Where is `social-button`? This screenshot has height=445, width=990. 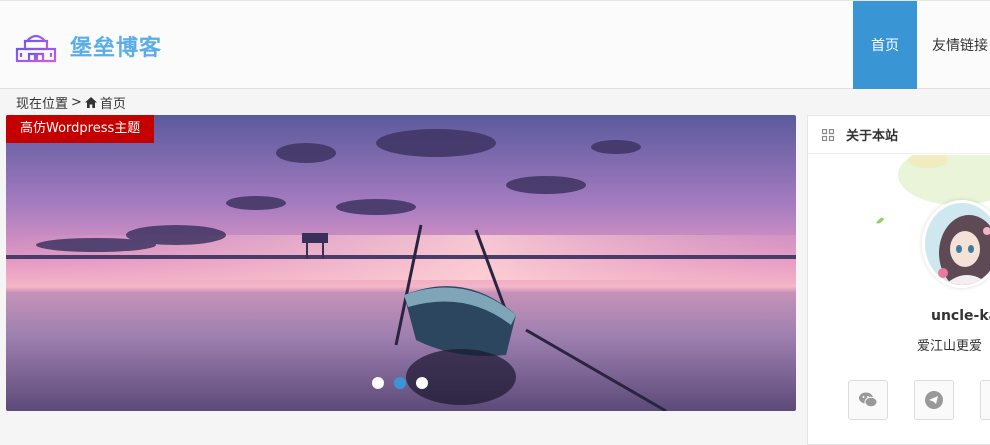 social-button is located at coordinates (985, 400).